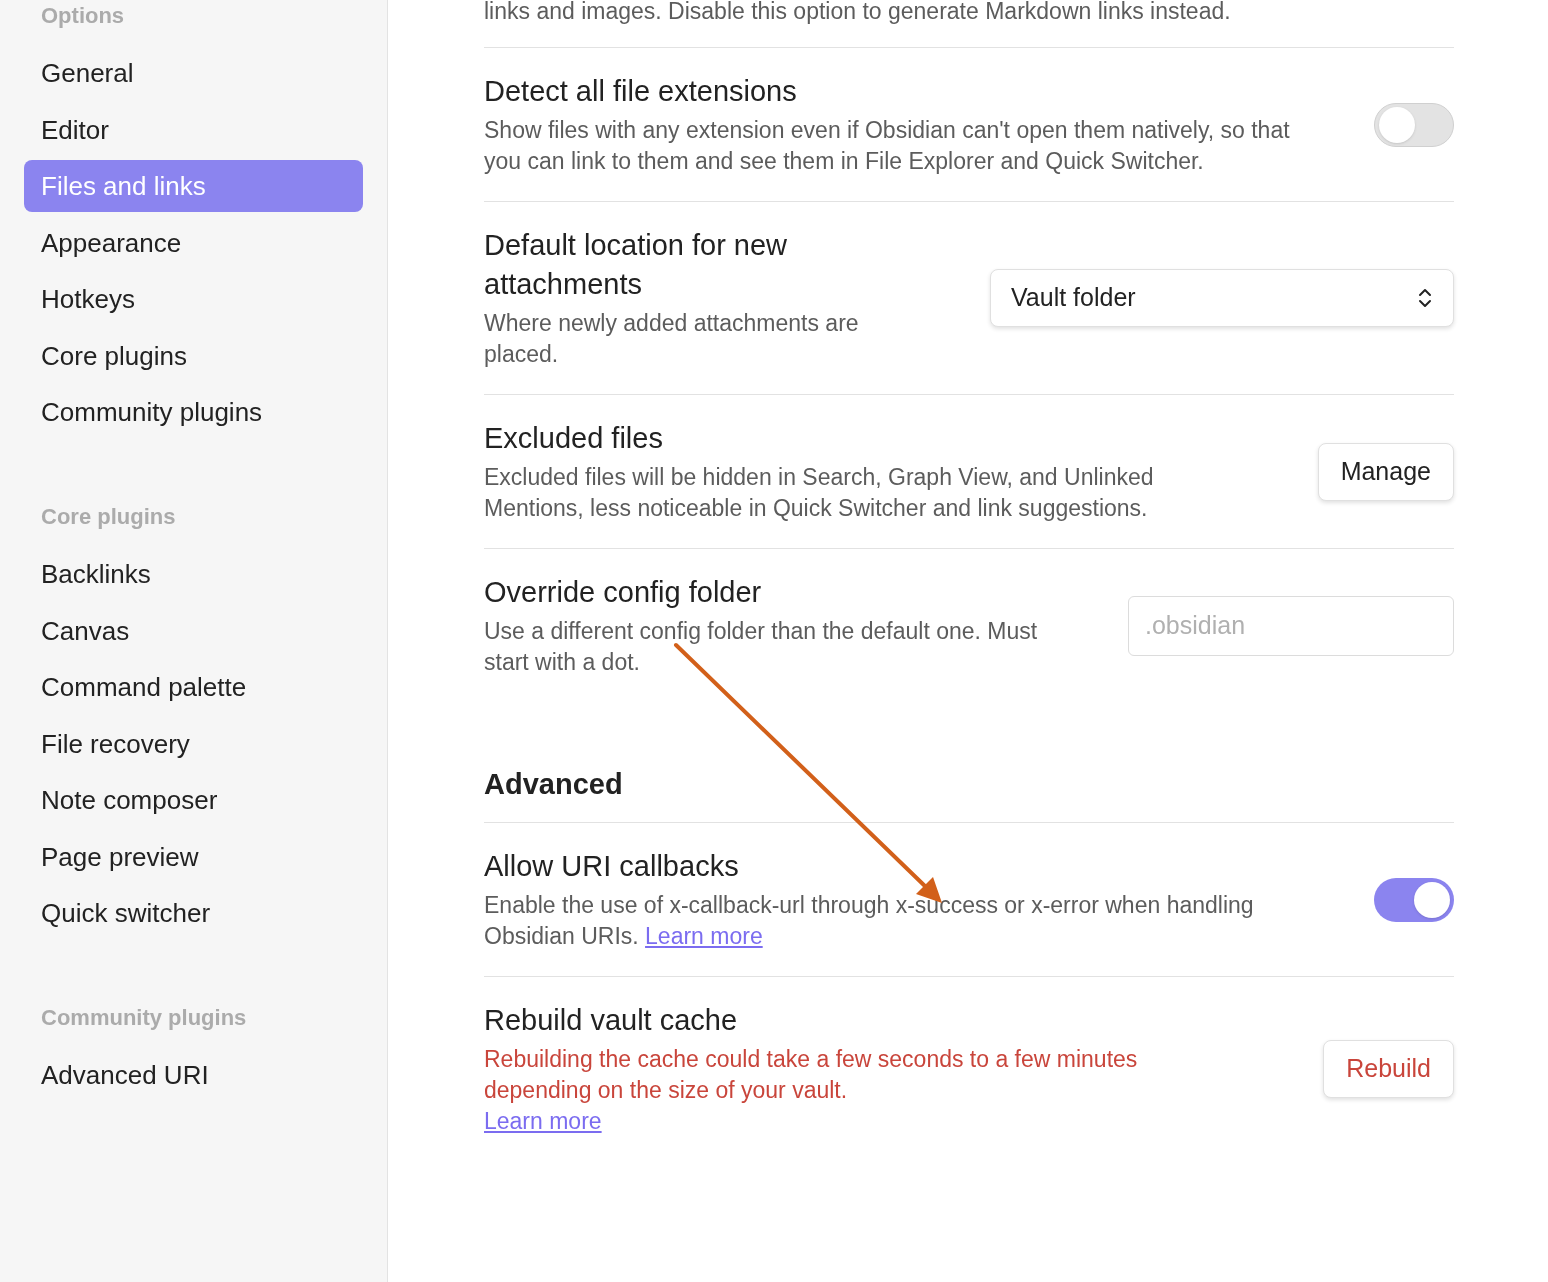 Image resolution: width=1548 pixels, height=1282 pixels. Describe the element at coordinates (83, 16) in the screenshot. I see `sidebar-section-heading: Options` at that location.